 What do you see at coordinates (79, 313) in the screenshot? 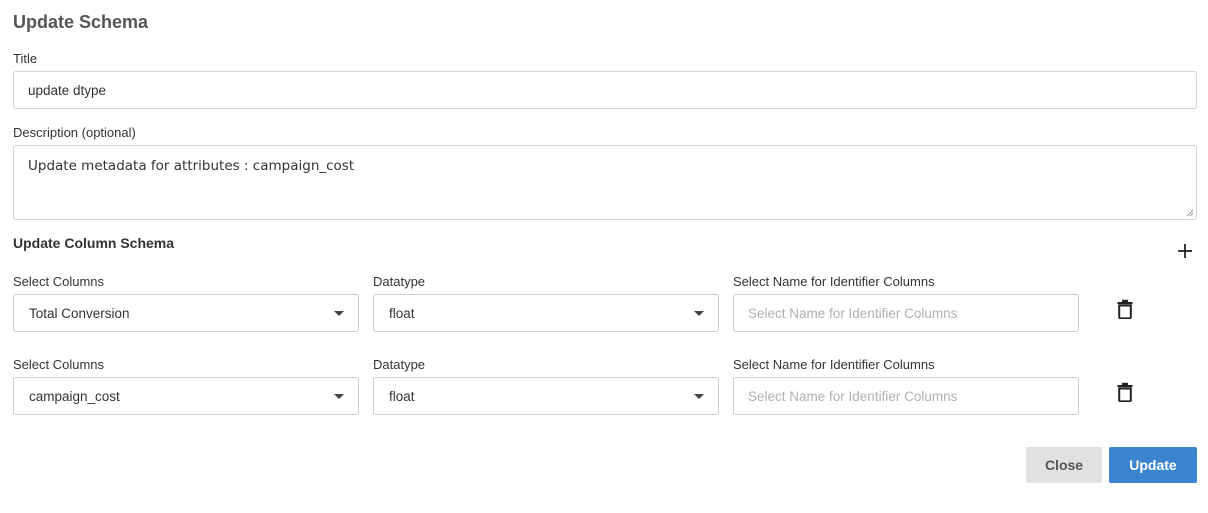
I see `select-columns-value: Total Conversion` at bounding box center [79, 313].